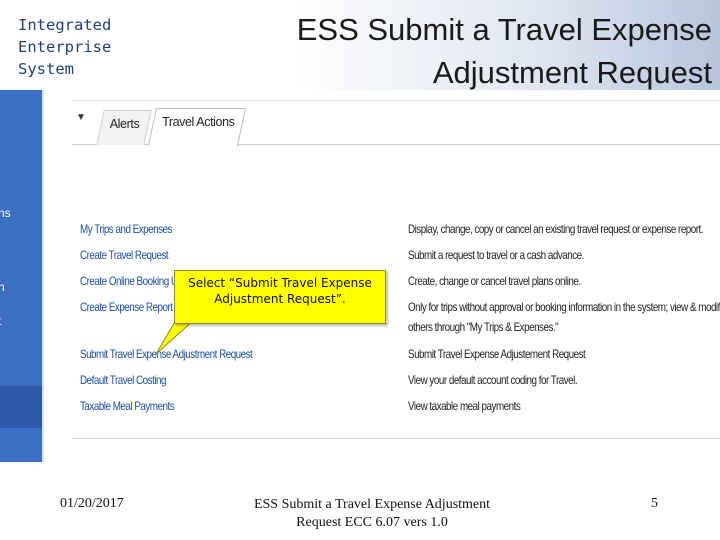  I want to click on page-number: 5, so click(654, 503).